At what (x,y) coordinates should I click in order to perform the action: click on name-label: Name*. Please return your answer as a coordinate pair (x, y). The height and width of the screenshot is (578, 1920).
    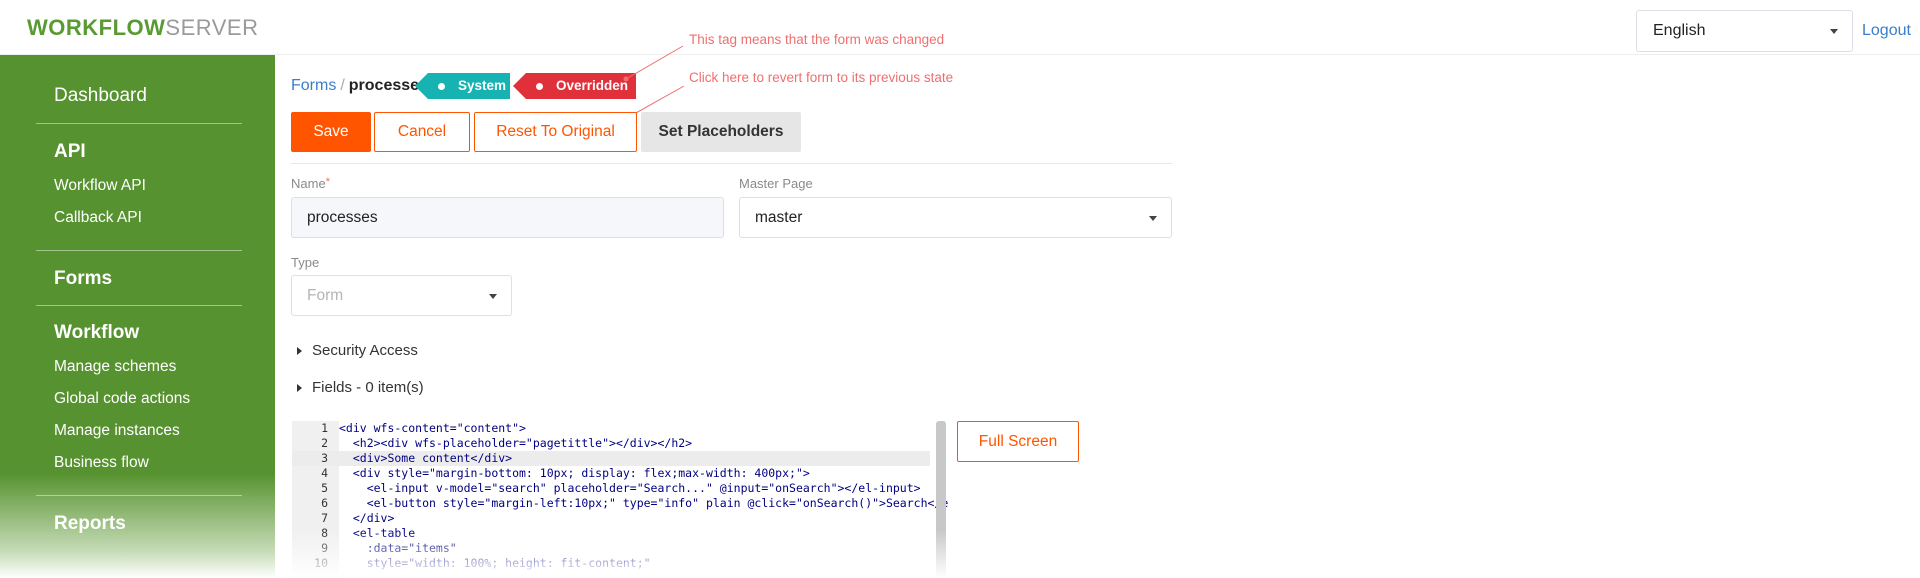
    Looking at the image, I should click on (310, 183).